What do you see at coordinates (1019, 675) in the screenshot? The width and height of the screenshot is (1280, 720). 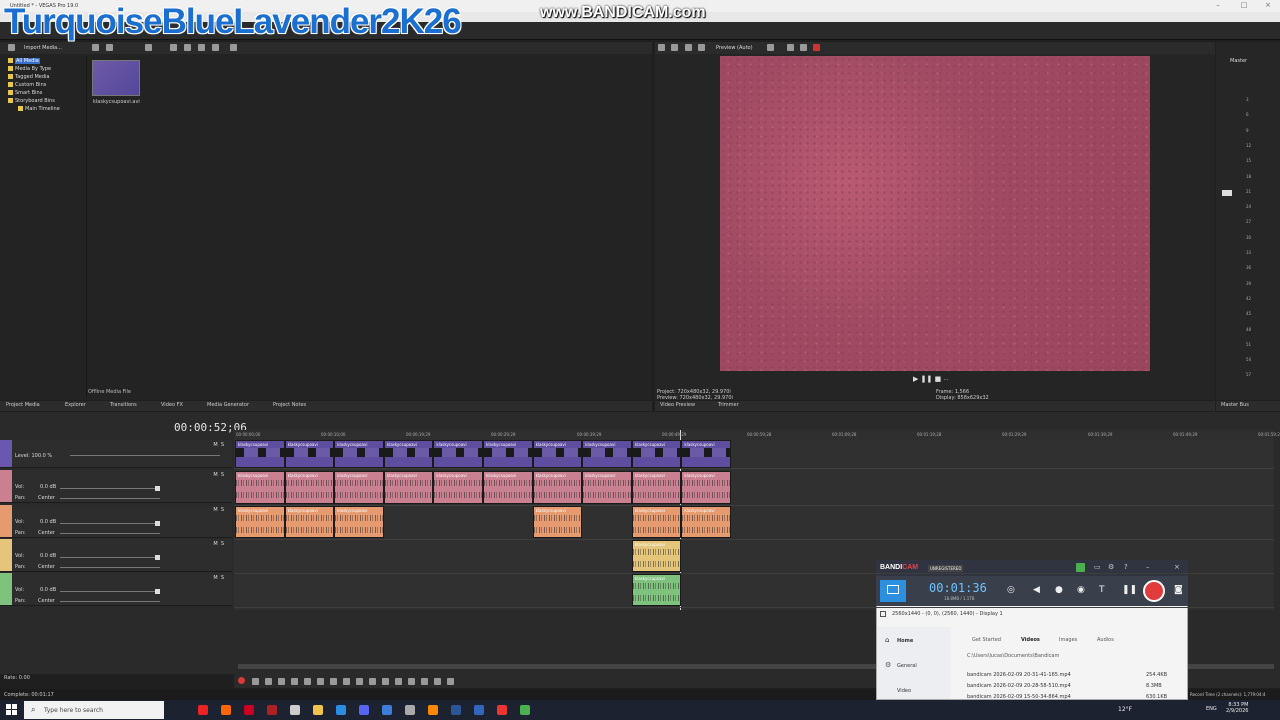 I see `file-name: bandicam 2026-02-09 20-31-41-165.mp4` at bounding box center [1019, 675].